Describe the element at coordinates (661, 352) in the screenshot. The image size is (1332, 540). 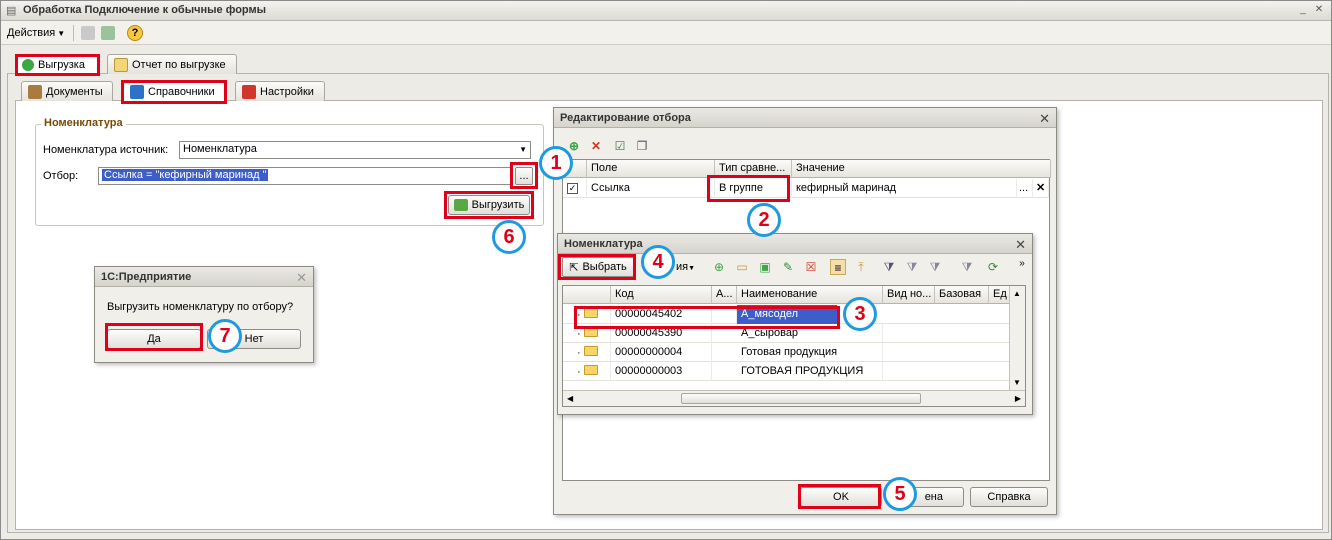
I see `row-code: 00000000004` at that location.